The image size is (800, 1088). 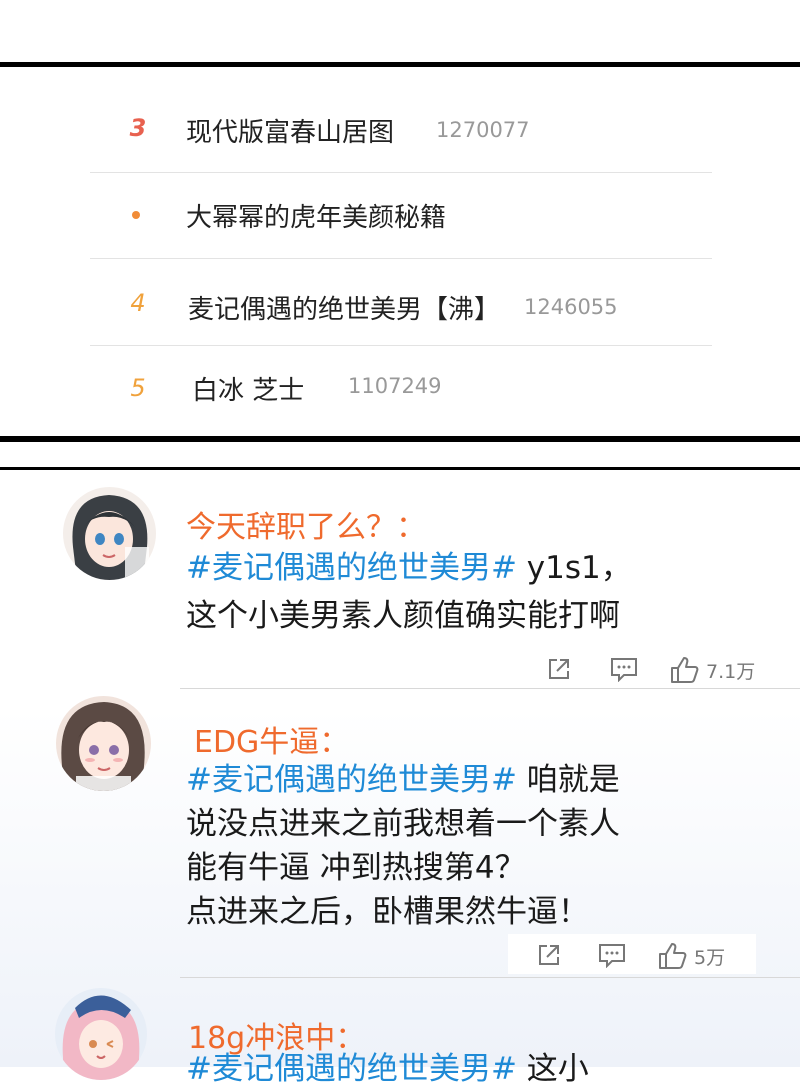 I want to click on comment-first-line: #麦记偶遇的绝世美男# 这小, so click(x=387, y=1069).